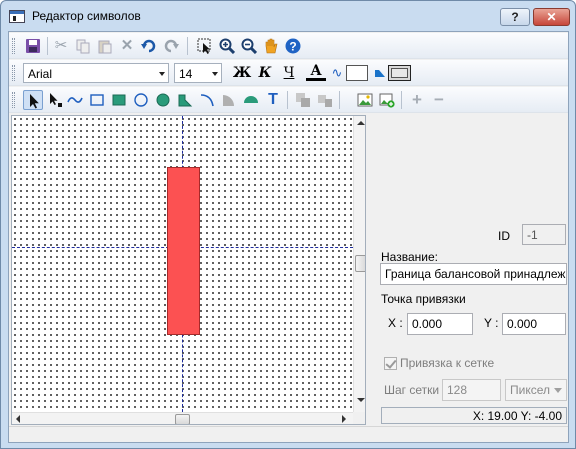 The image size is (576, 449). Describe the element at coordinates (303, 100) in the screenshot. I see `group-icon` at that location.